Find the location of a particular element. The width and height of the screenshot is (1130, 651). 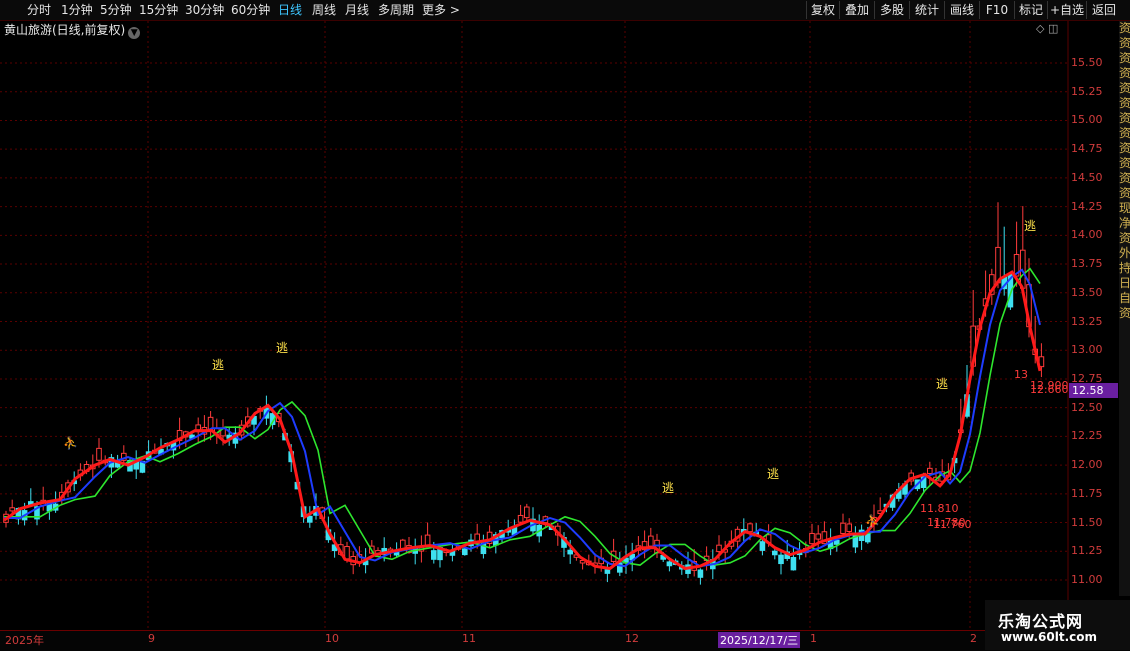

current-price-tag: 12.58 is located at coordinates (1093, 390).